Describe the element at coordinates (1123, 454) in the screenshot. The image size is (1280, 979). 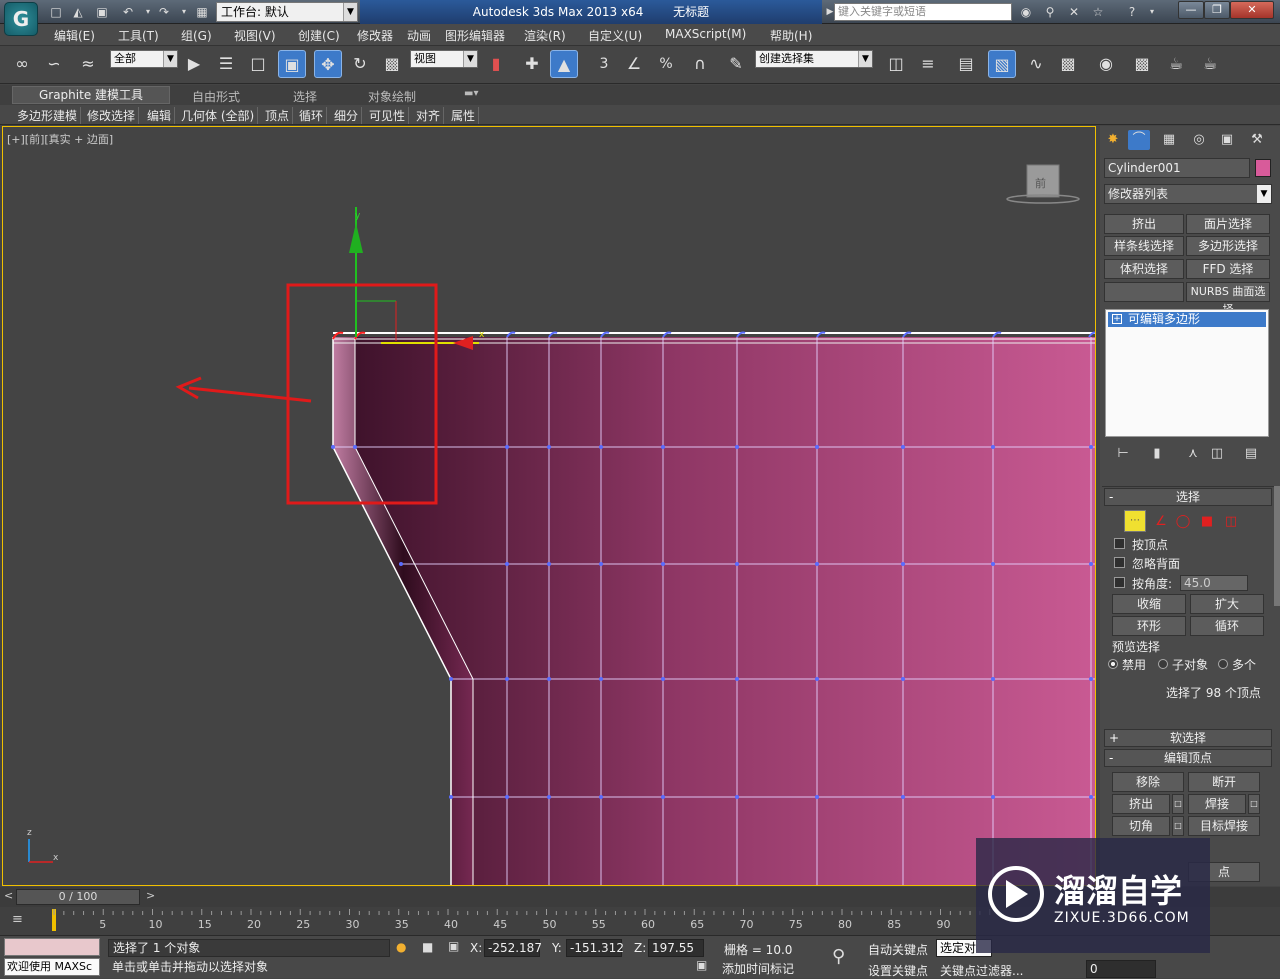
I see `pin-stack-icon: ⊢` at that location.